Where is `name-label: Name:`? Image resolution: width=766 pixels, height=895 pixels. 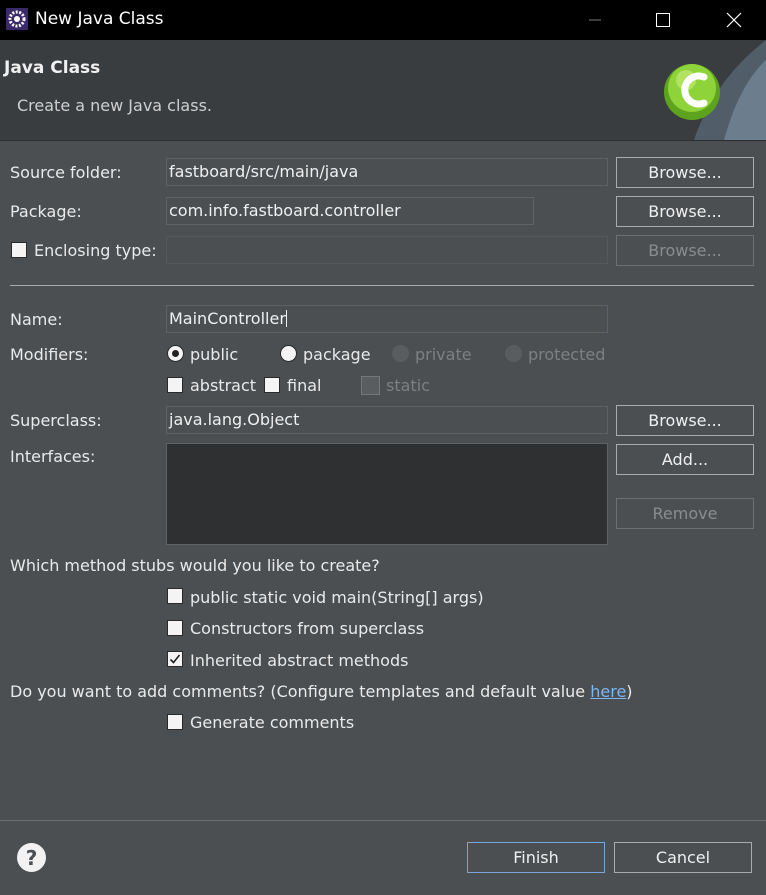
name-label: Name: is located at coordinates (36, 319).